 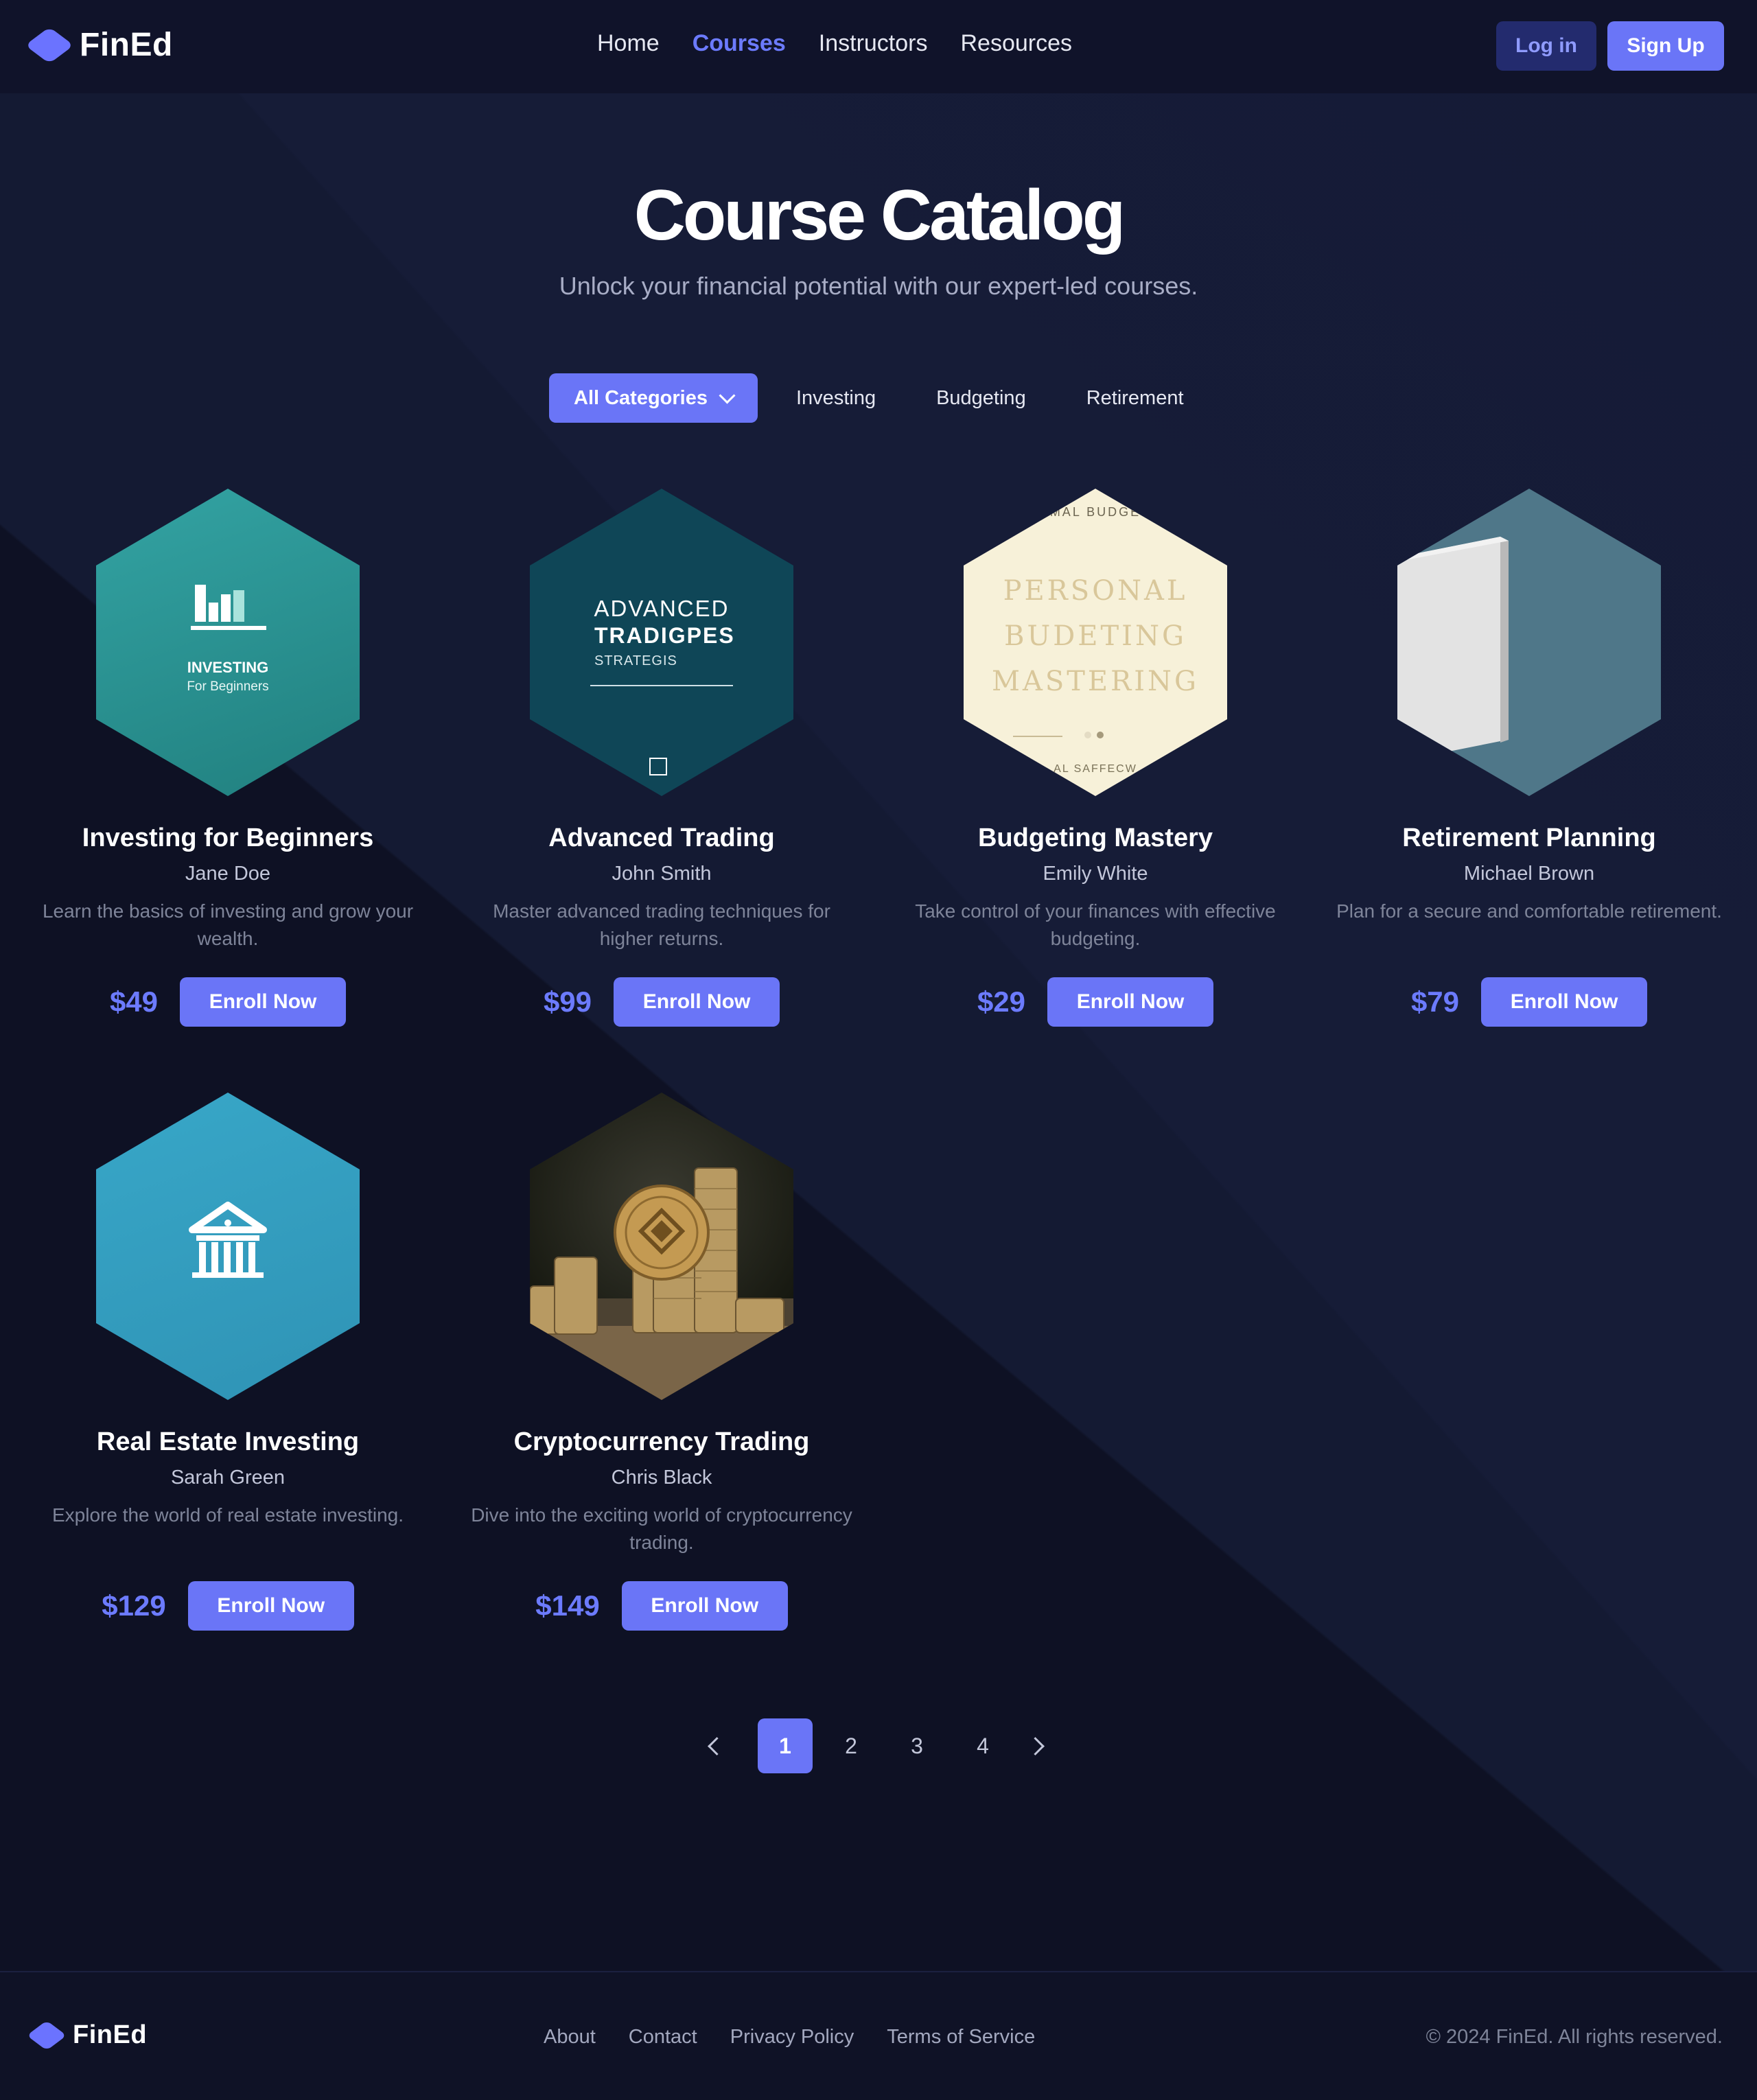 What do you see at coordinates (228, 607) in the screenshot?
I see `bar-chart-icon` at bounding box center [228, 607].